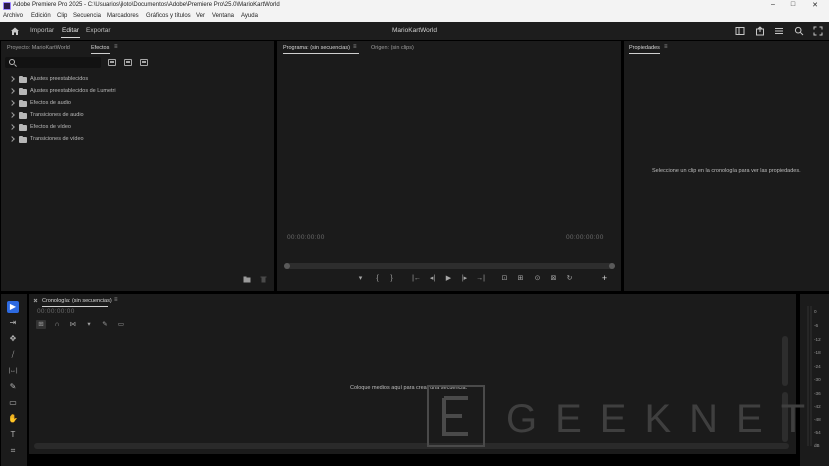 This screenshot has width=829, height=466. I want to click on maximize-icon: □, so click(793, 4).